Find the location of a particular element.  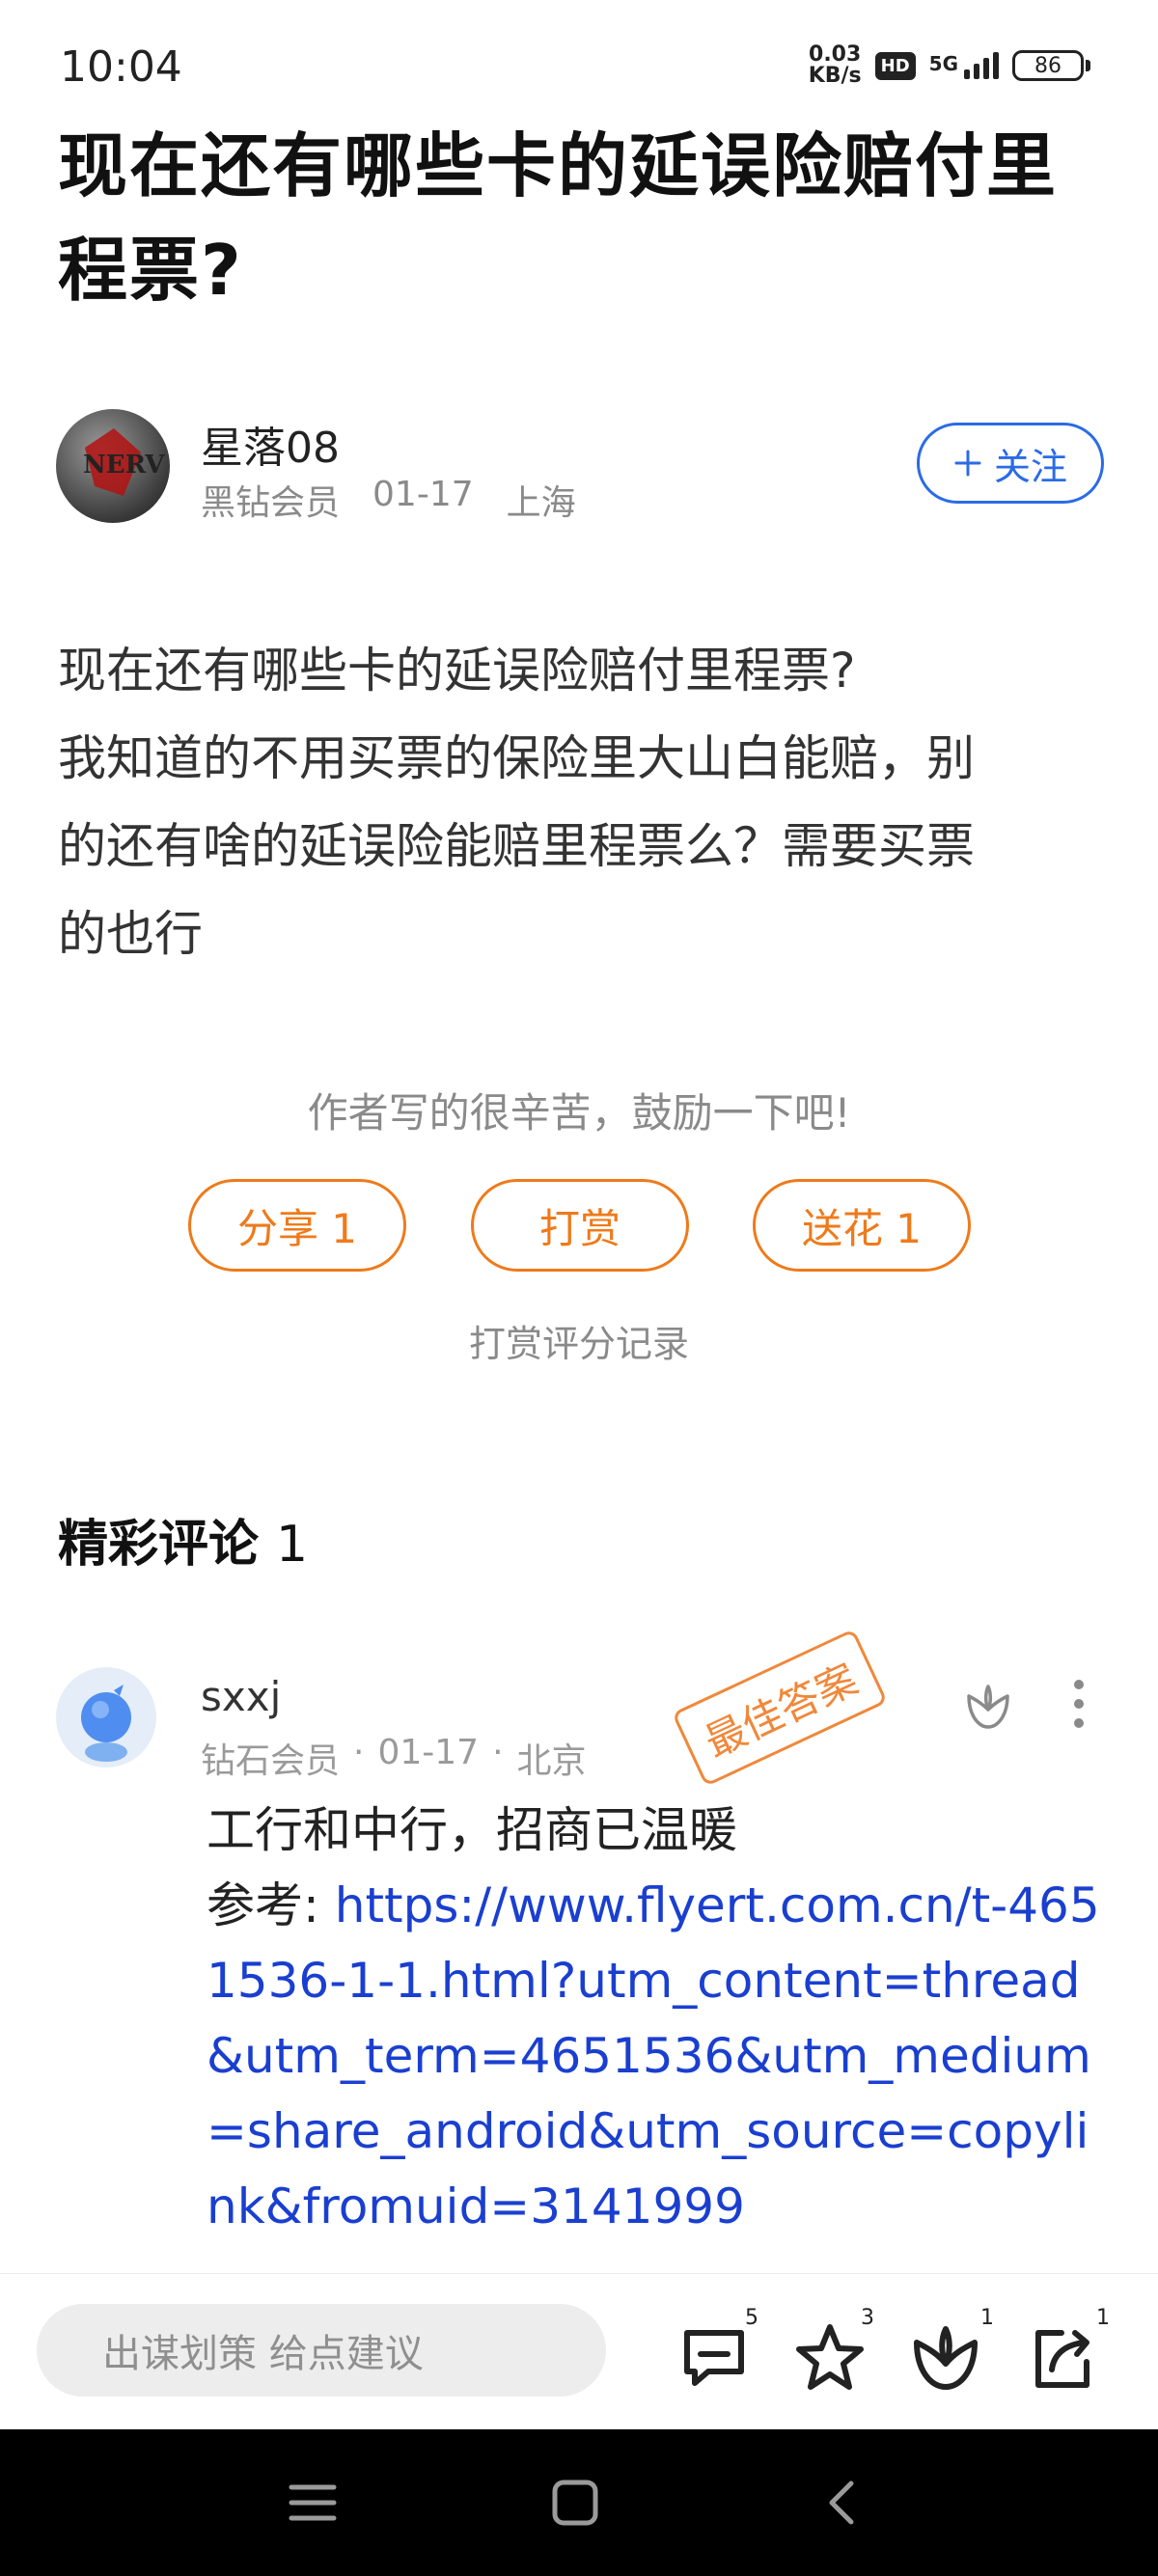

battery-icon: 86 is located at coordinates (1051, 65).